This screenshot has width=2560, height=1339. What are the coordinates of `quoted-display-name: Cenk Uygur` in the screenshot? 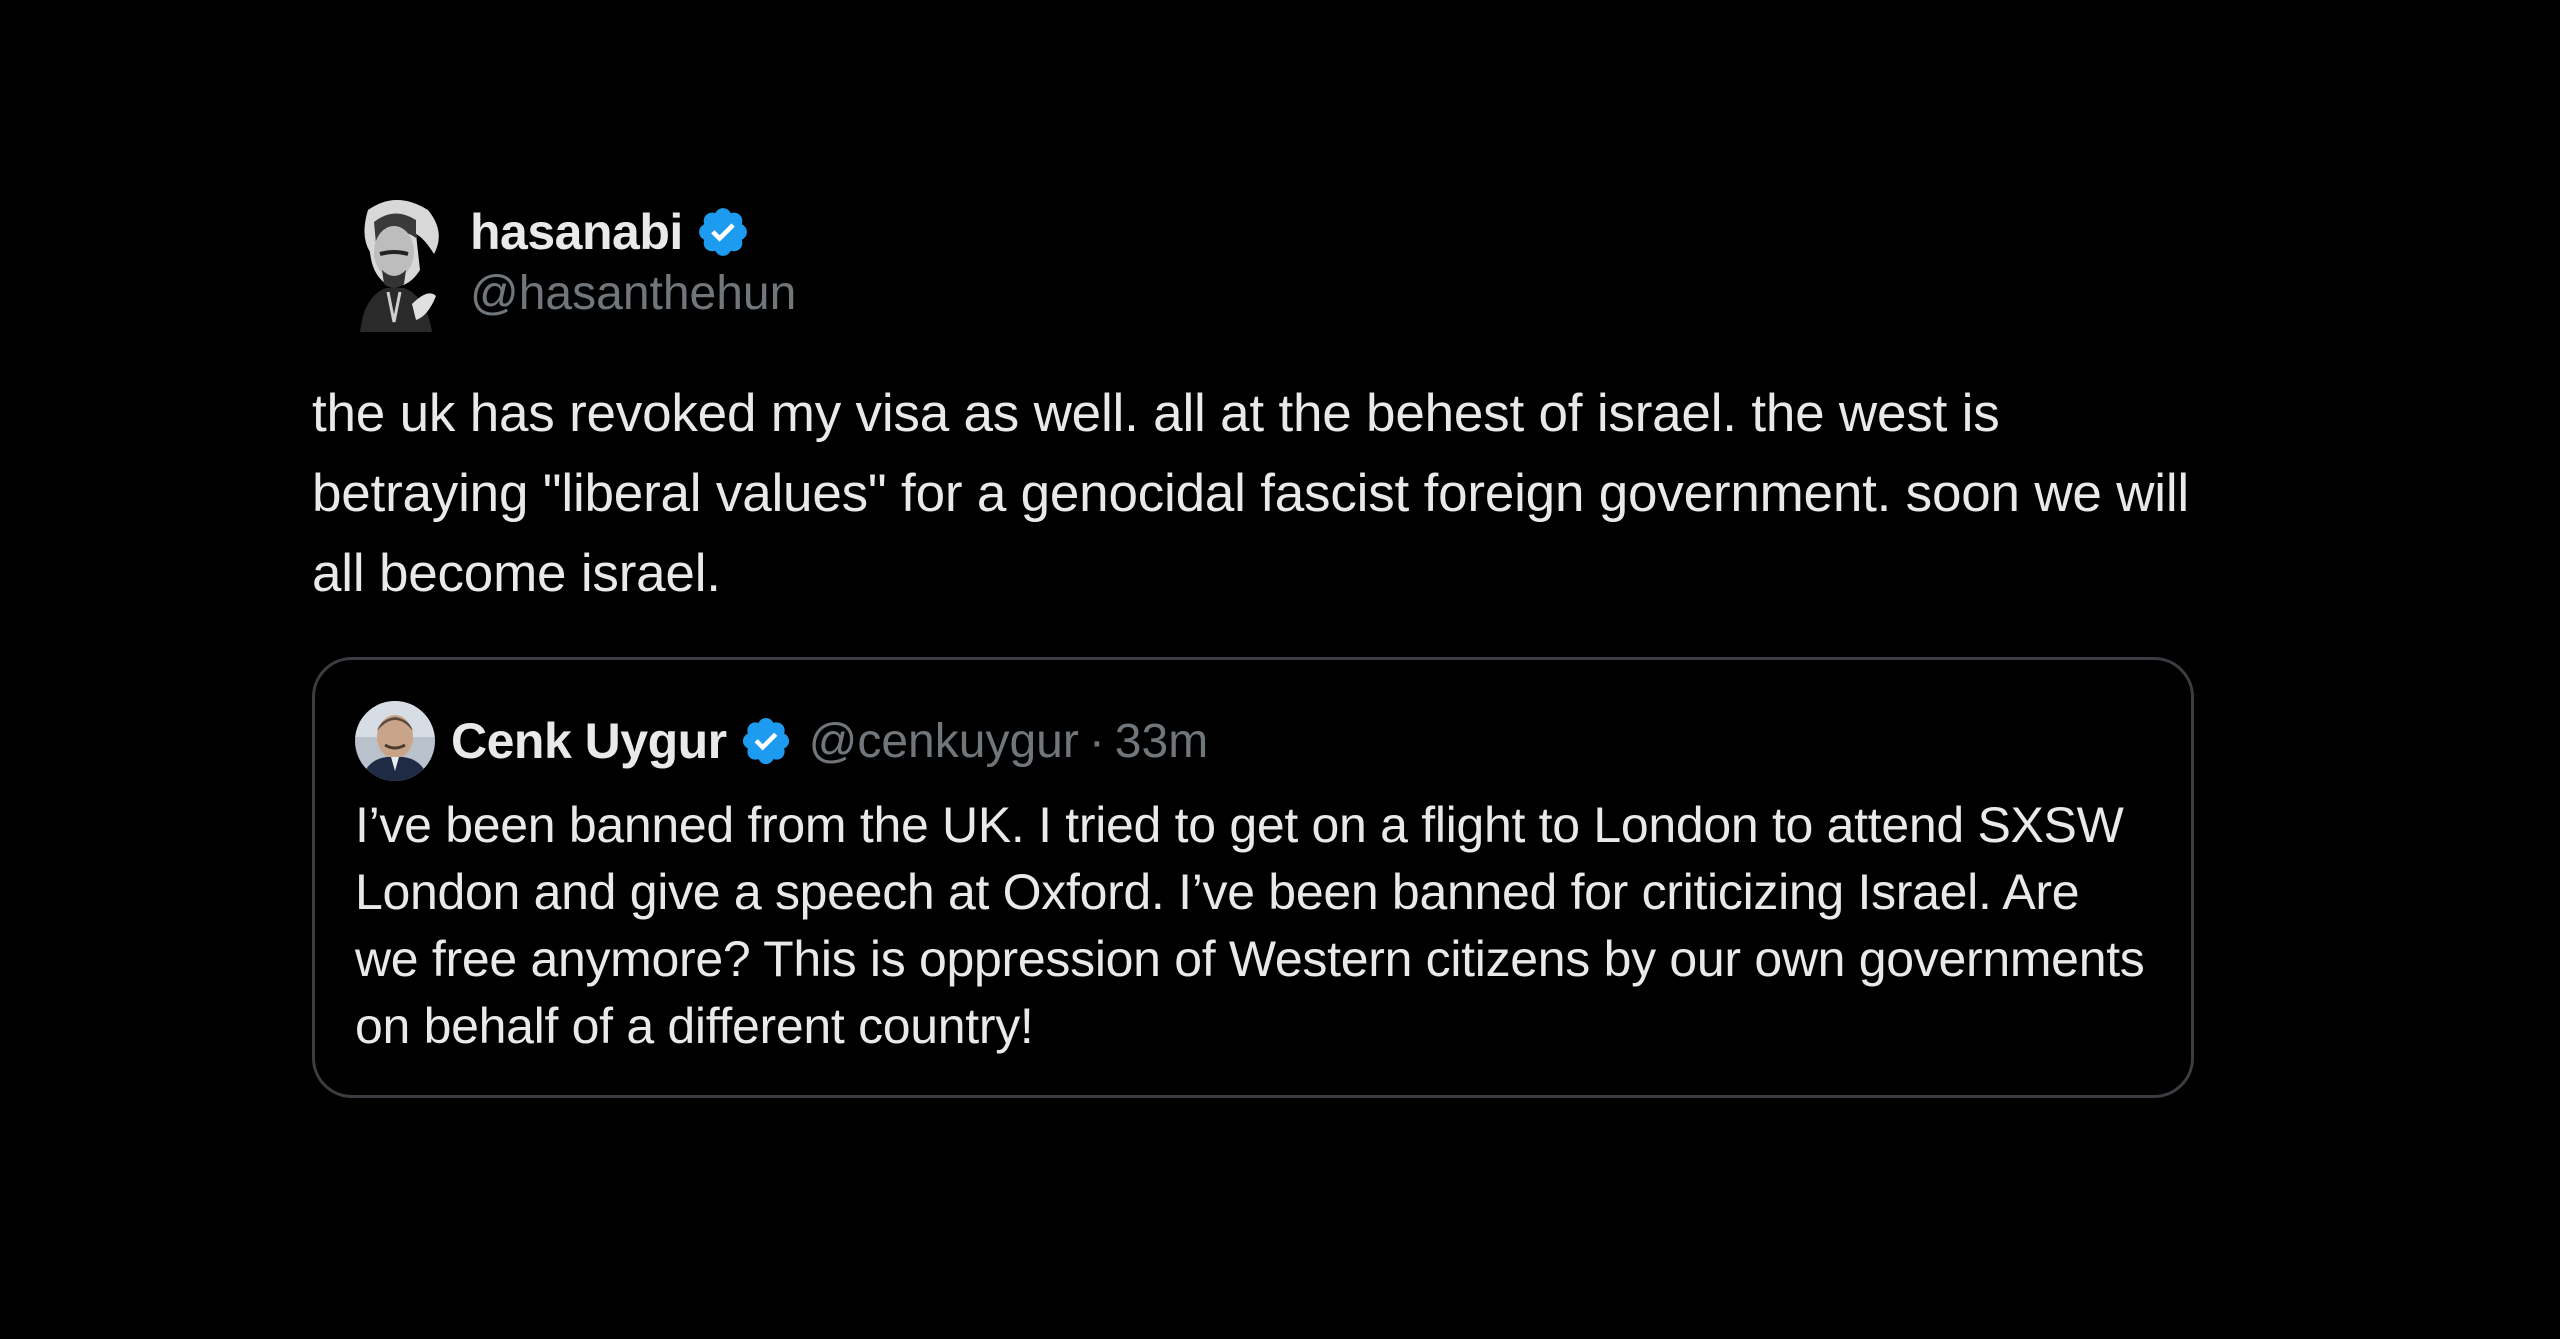 It's located at (589, 741).